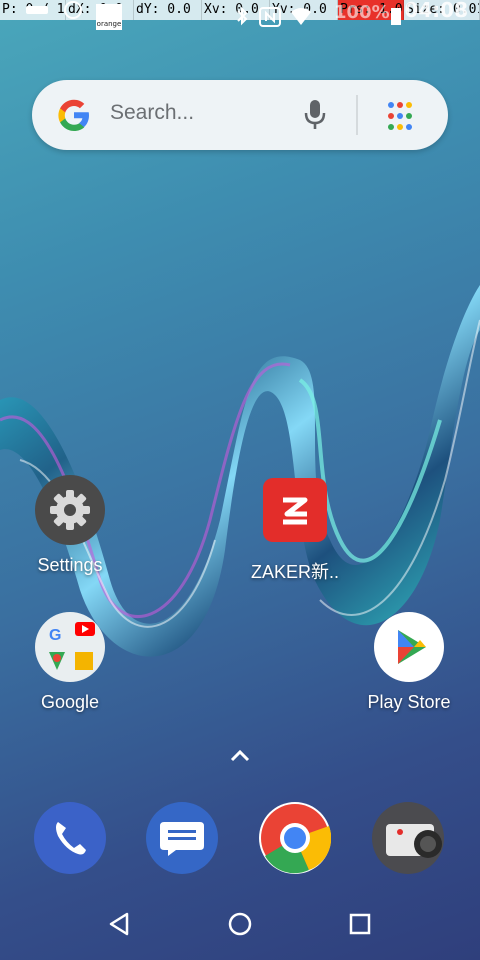 This screenshot has height=960, width=480. I want to click on google-folder-icon: G, so click(70, 647).